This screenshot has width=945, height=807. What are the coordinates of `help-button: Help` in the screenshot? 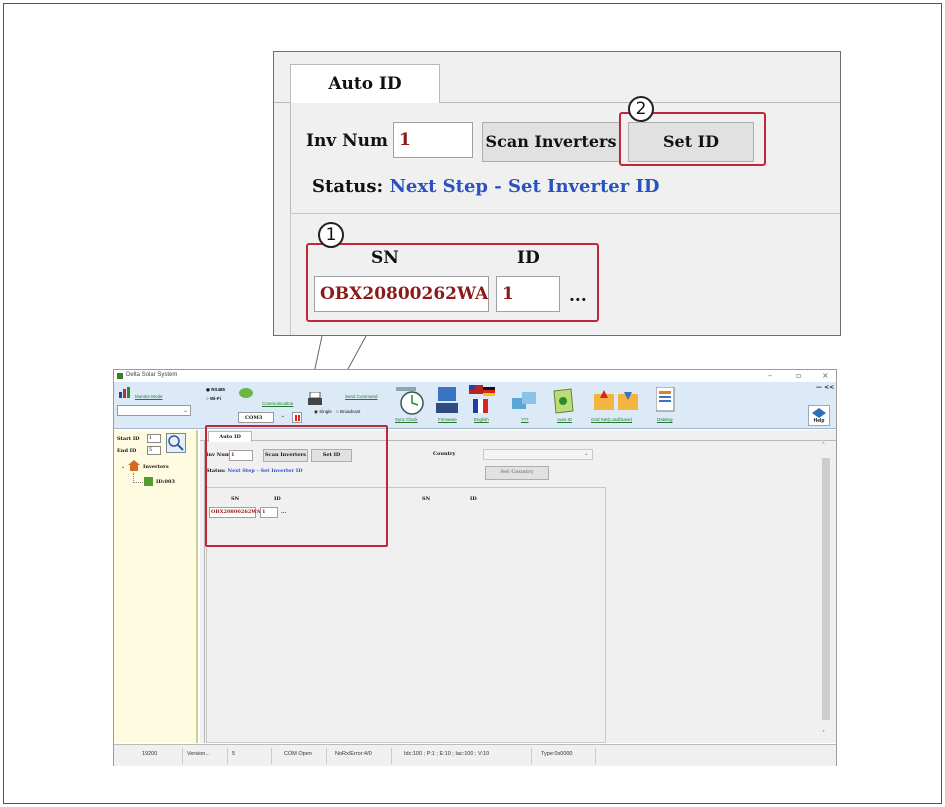 It's located at (819, 415).